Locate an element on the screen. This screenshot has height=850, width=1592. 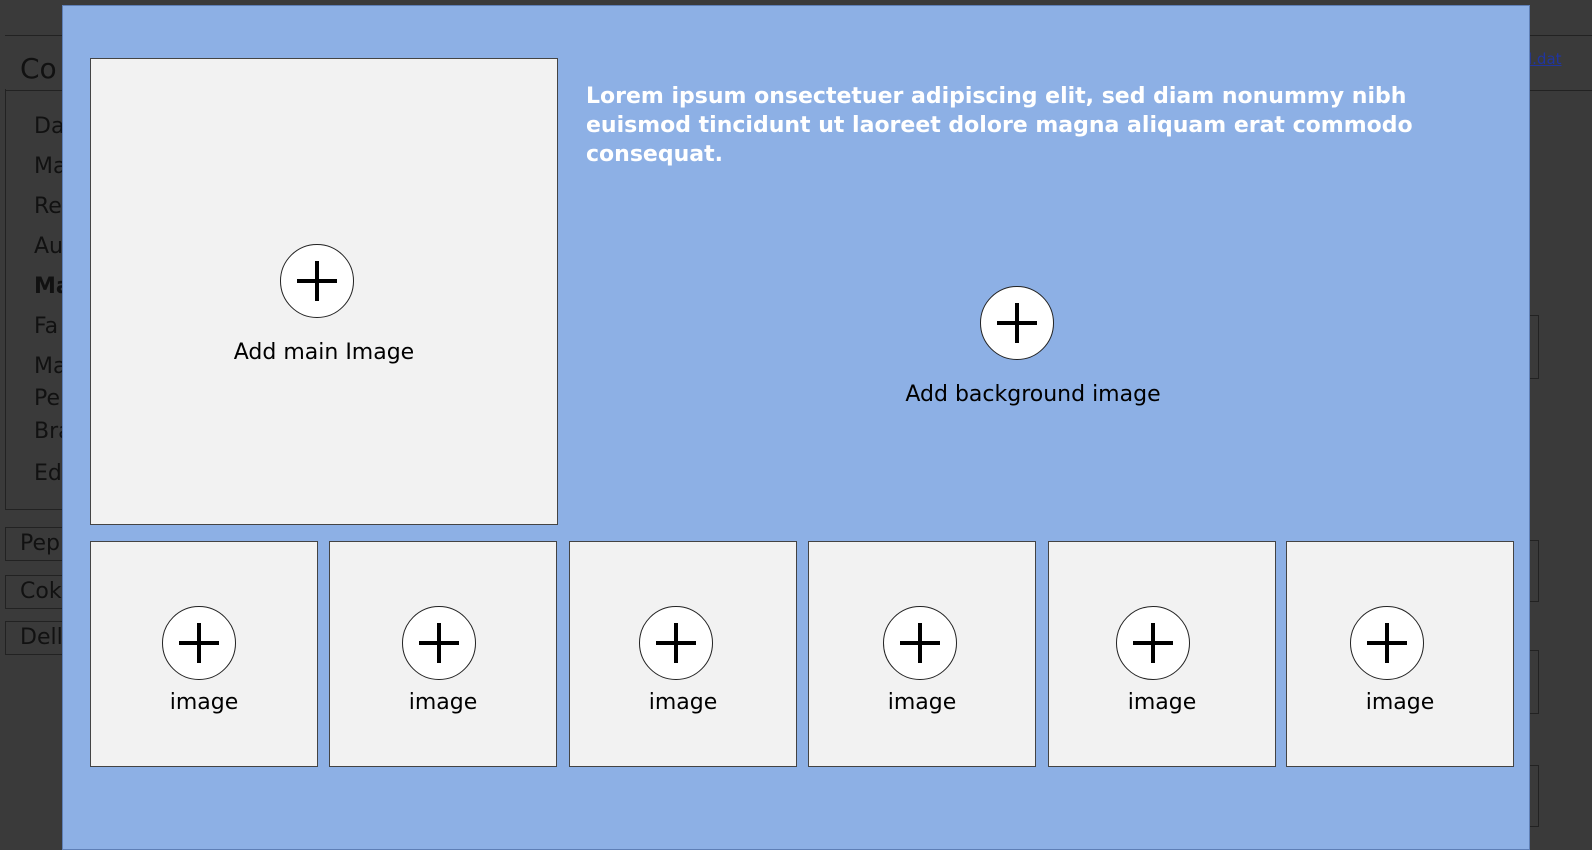
add-image-button-6: image is located at coordinates (1400, 654).